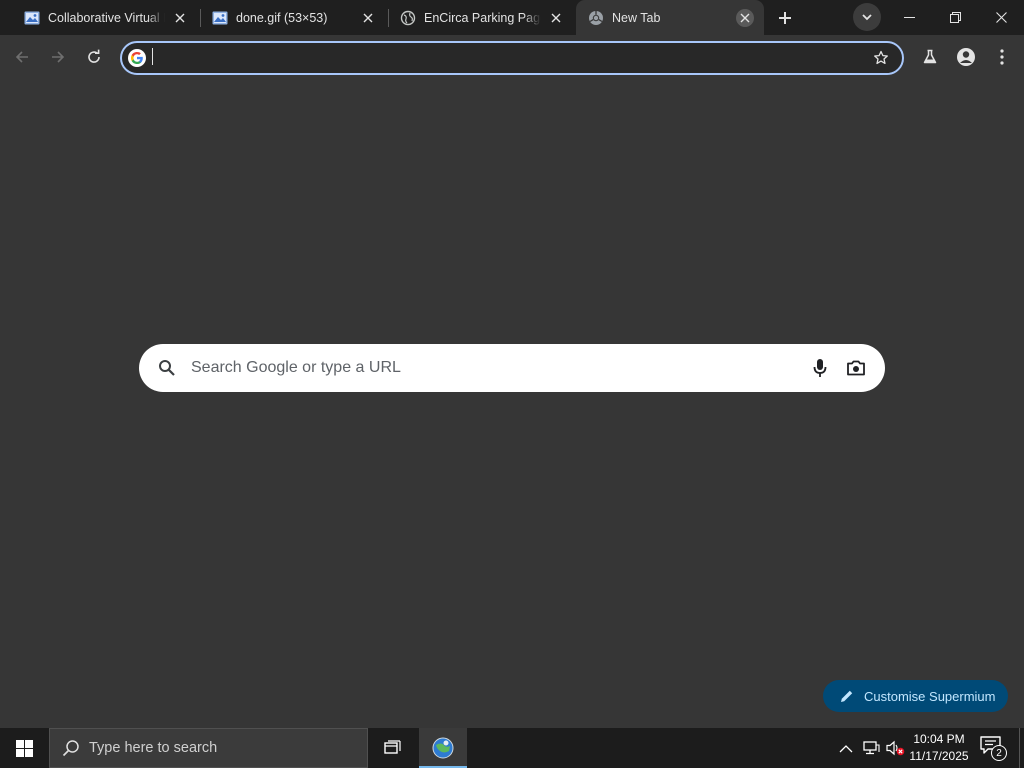 This screenshot has width=1024, height=768. I want to click on ntp-search-input, so click(491, 368).